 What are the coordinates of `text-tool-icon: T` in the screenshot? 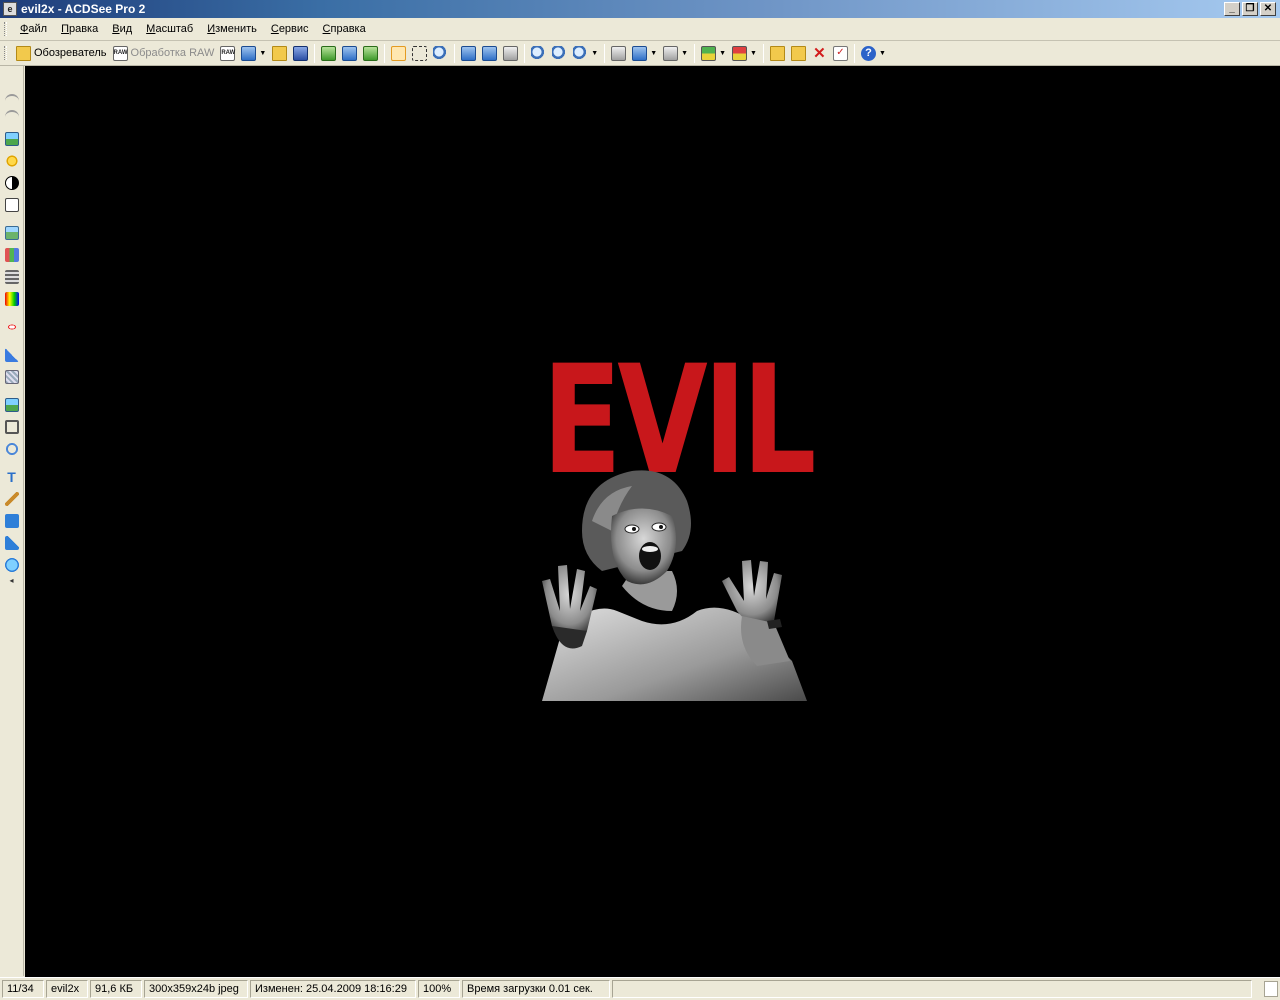 It's located at (12, 477).